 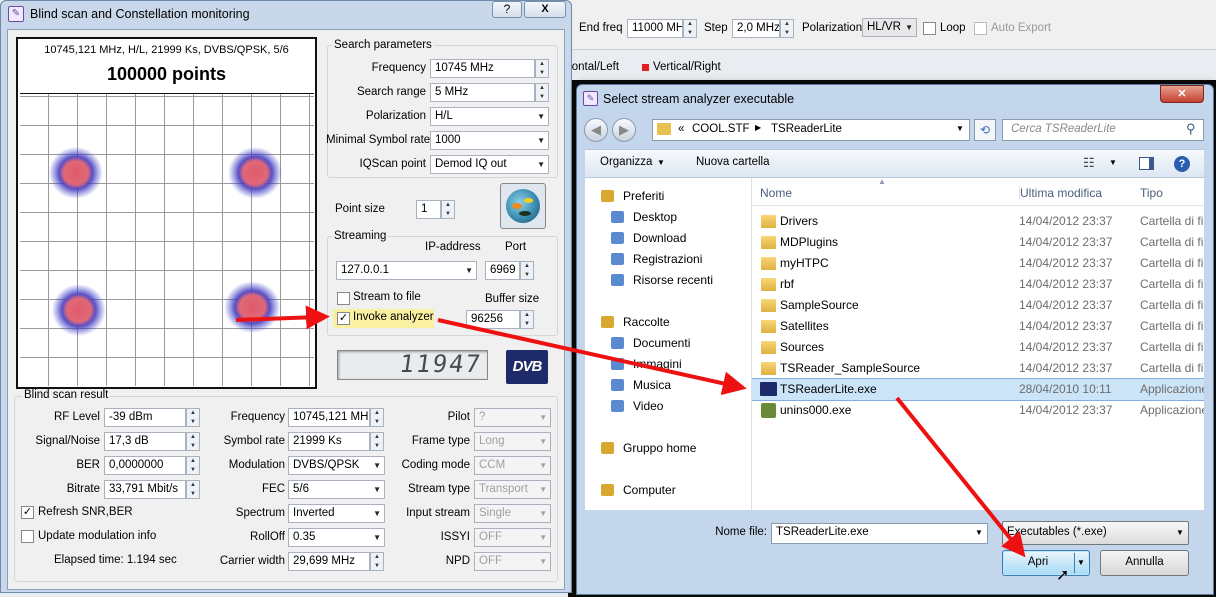 I want to click on file-row: rbf 14/04/2012 23:37 Cartella di fil, so click(x=978, y=284).